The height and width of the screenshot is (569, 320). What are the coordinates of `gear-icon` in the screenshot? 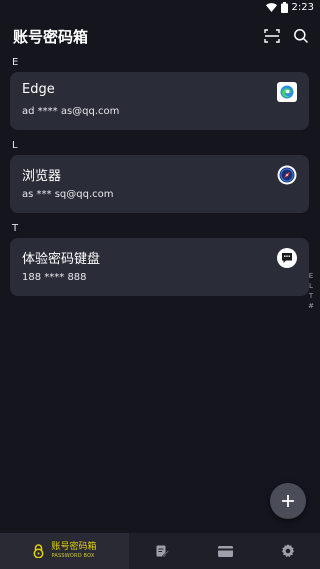 It's located at (288, 551).